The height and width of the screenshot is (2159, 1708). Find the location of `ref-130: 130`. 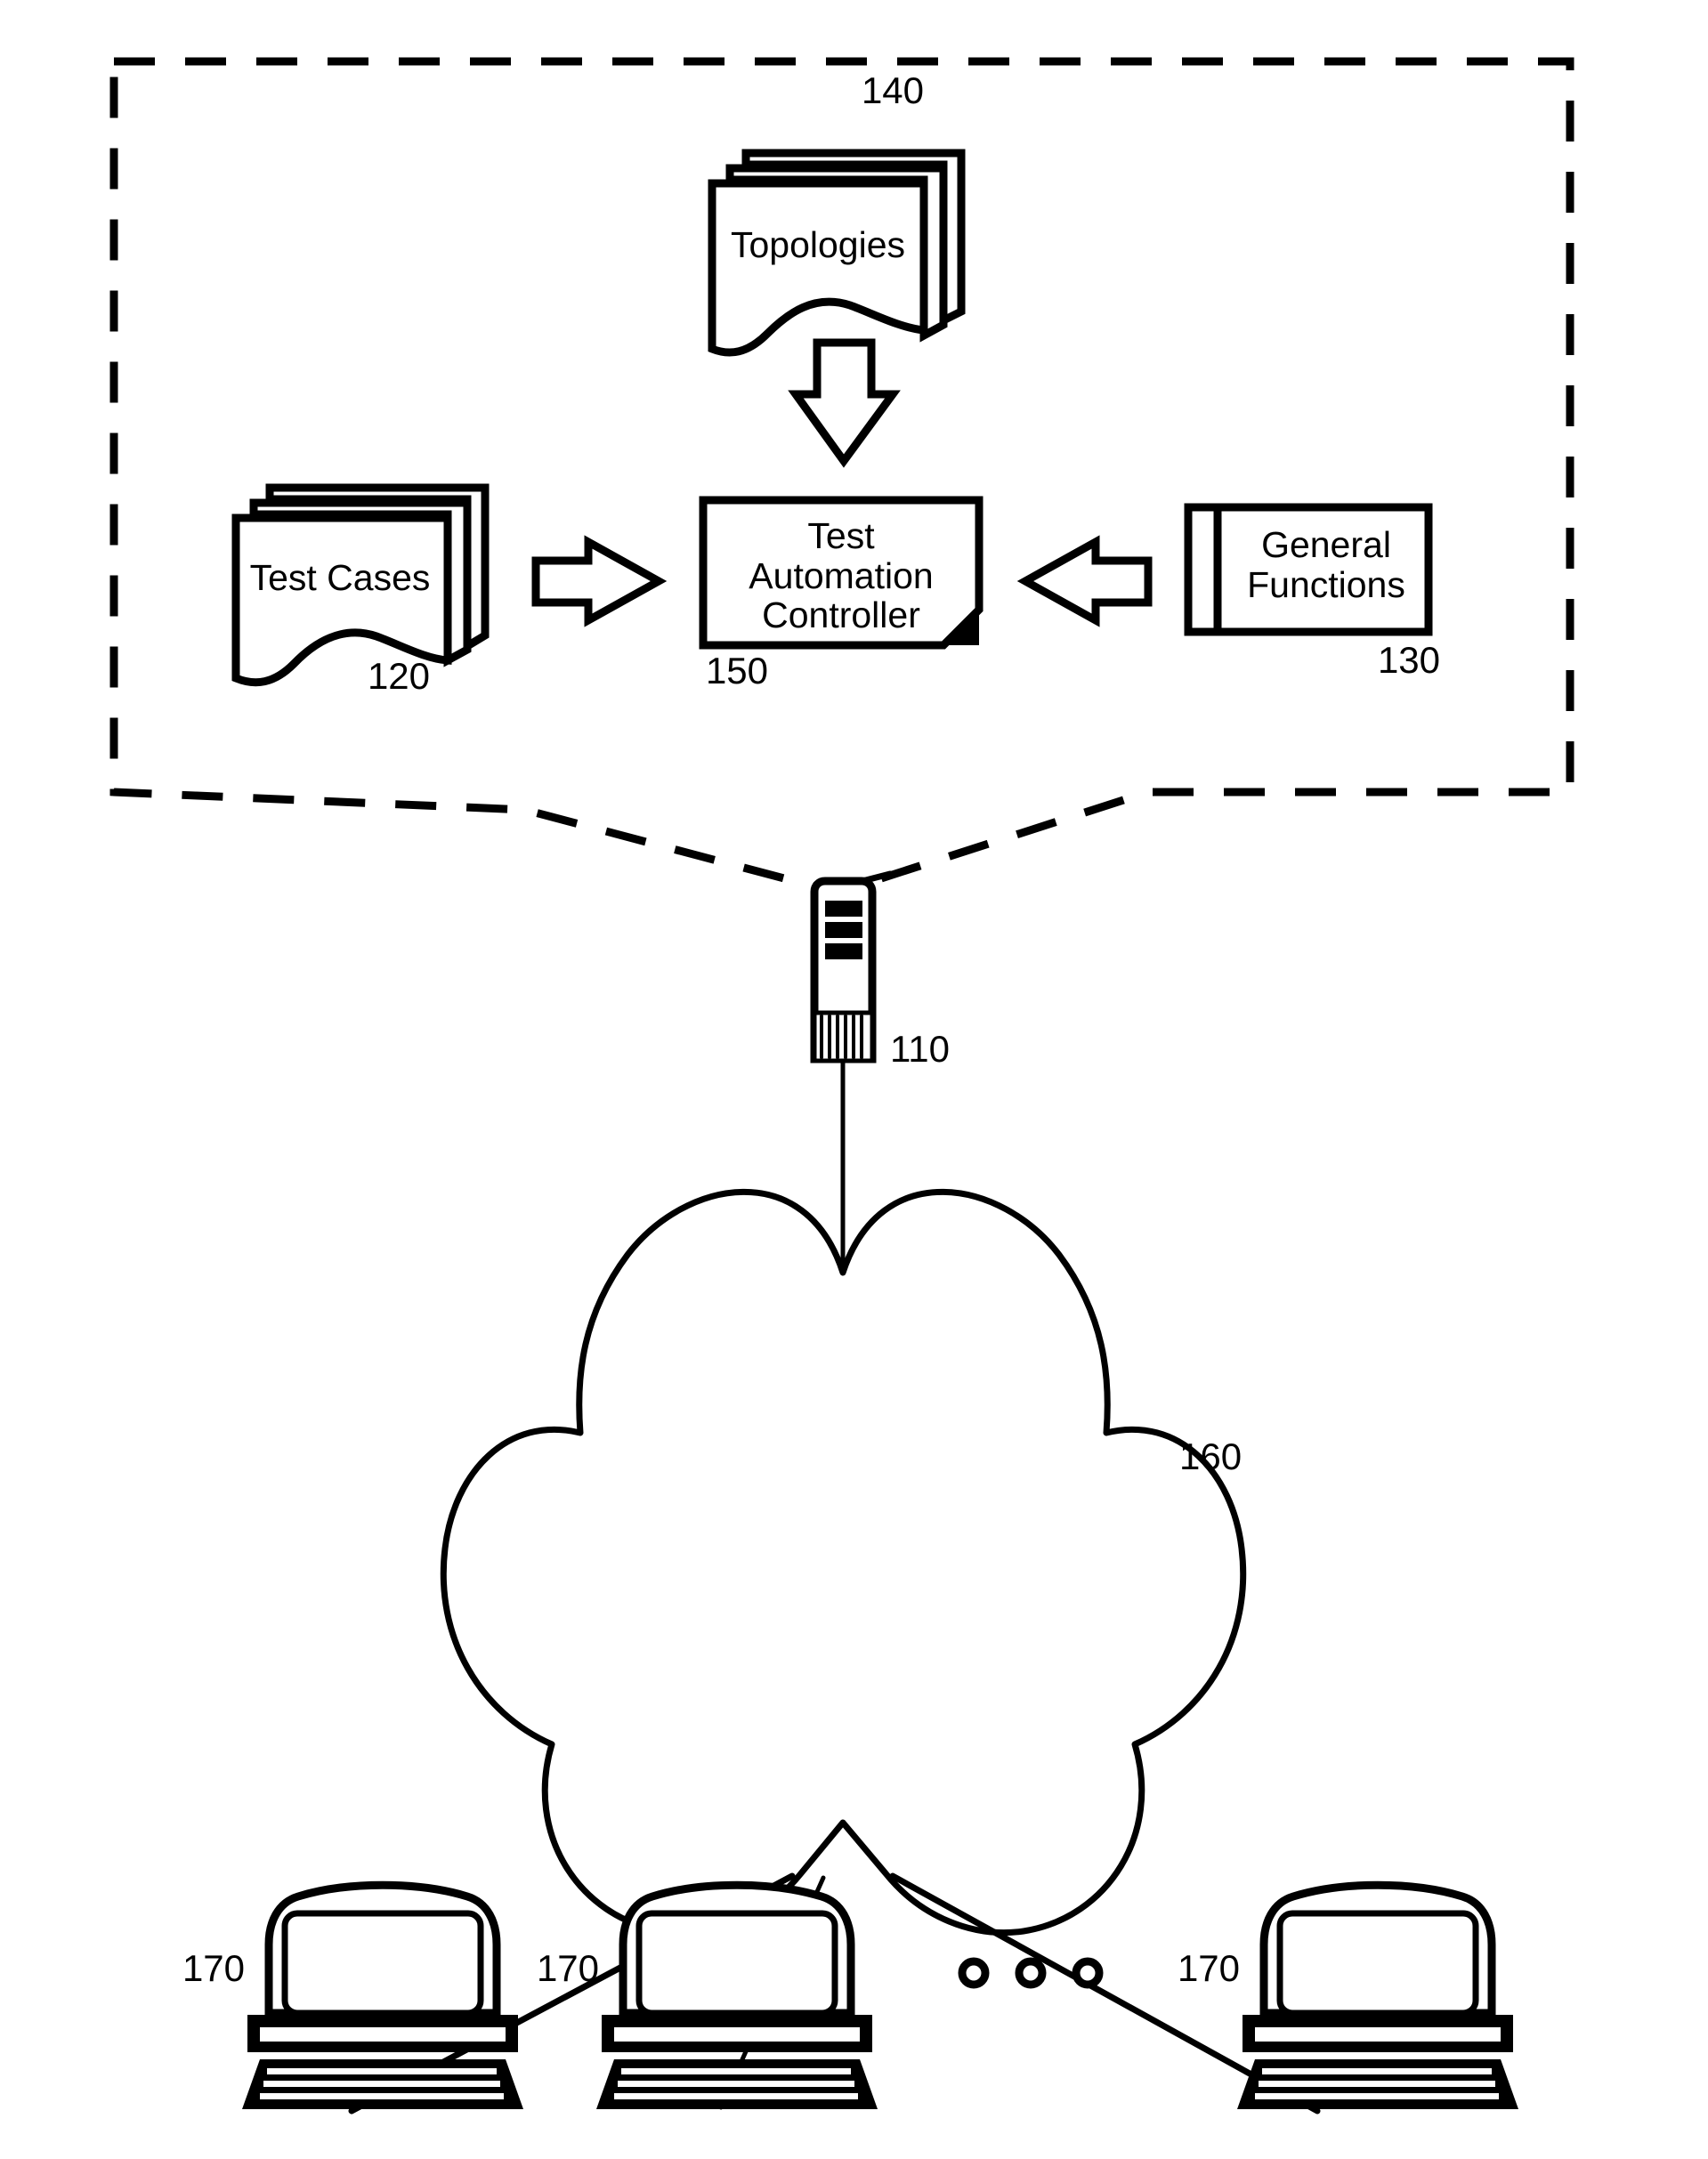

ref-130: 130 is located at coordinates (1409, 660).